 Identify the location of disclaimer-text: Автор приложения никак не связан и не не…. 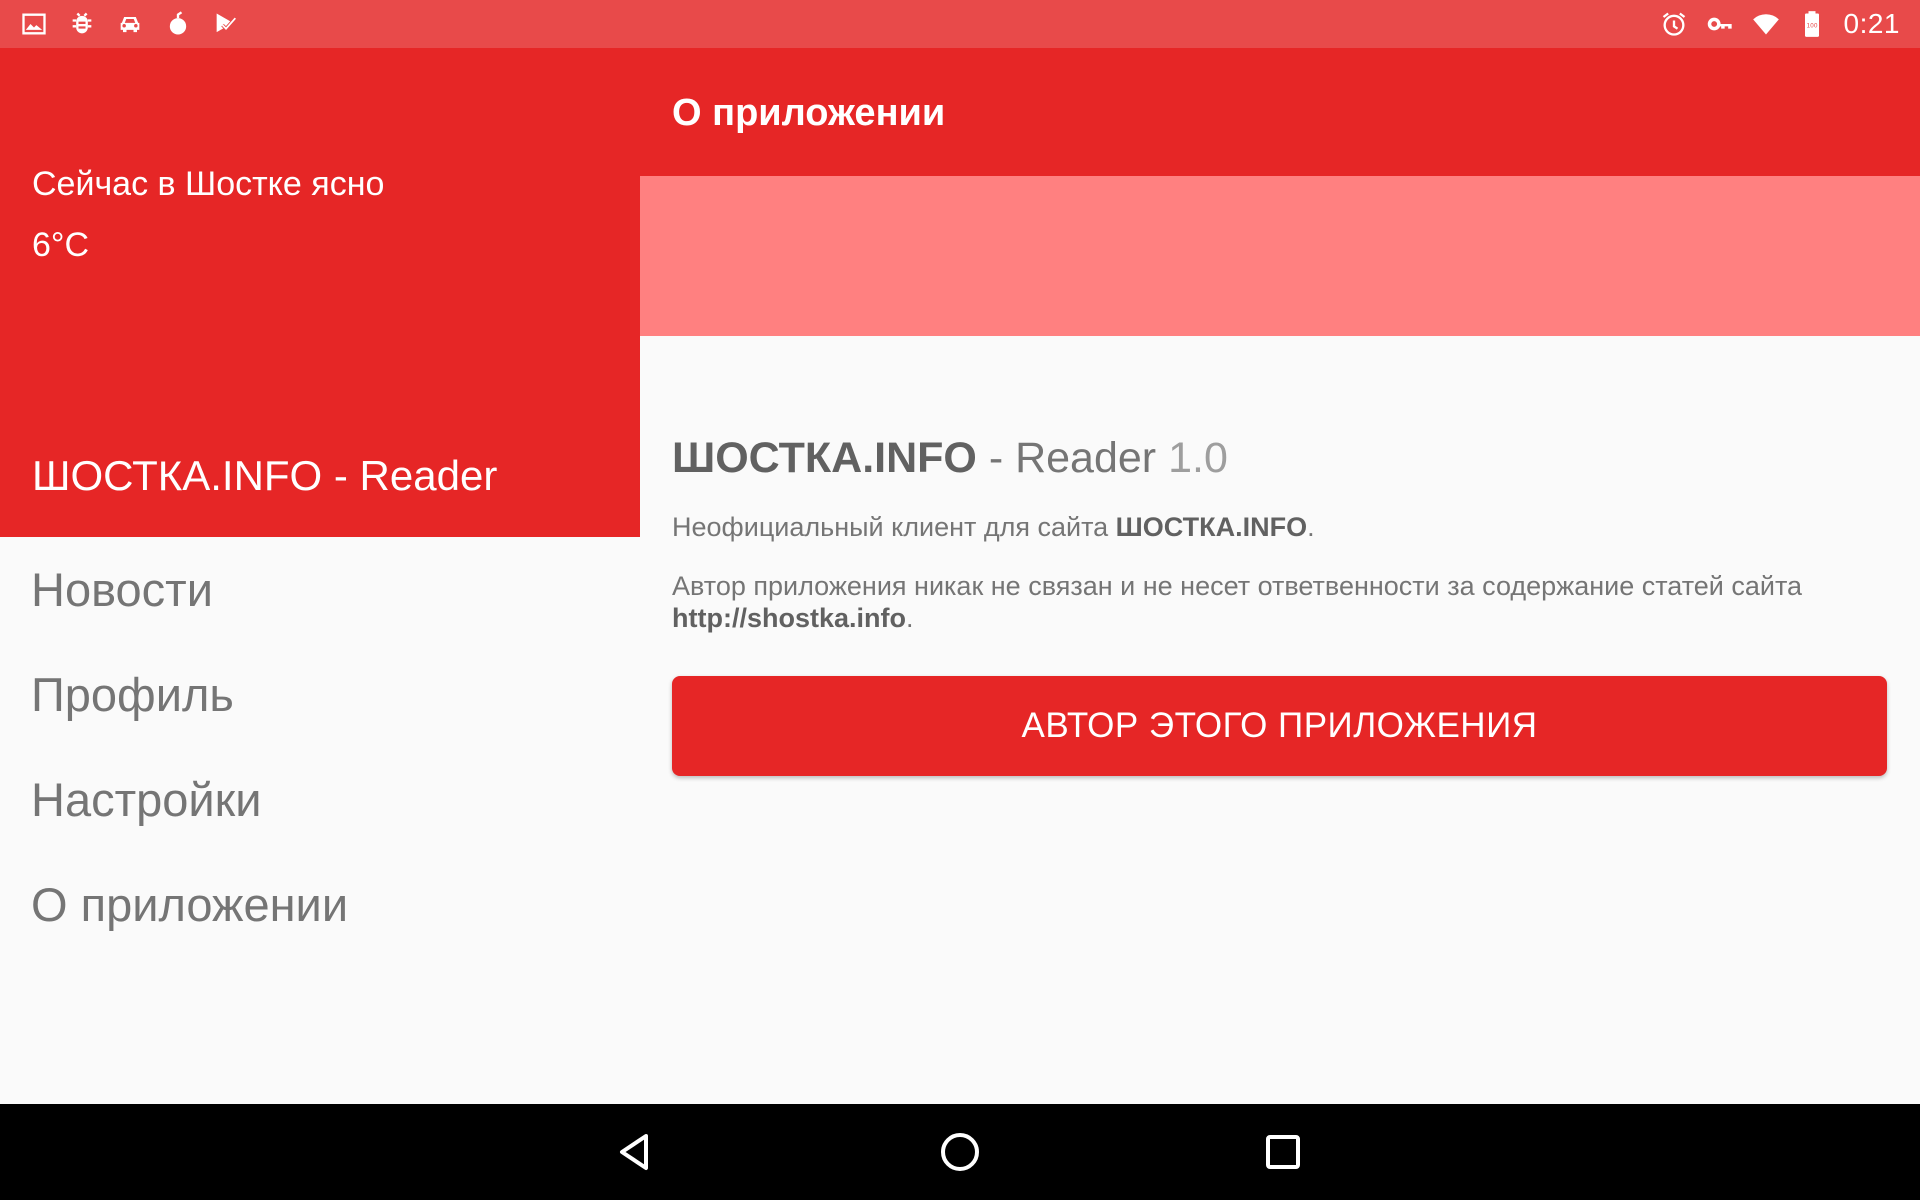
(1237, 586).